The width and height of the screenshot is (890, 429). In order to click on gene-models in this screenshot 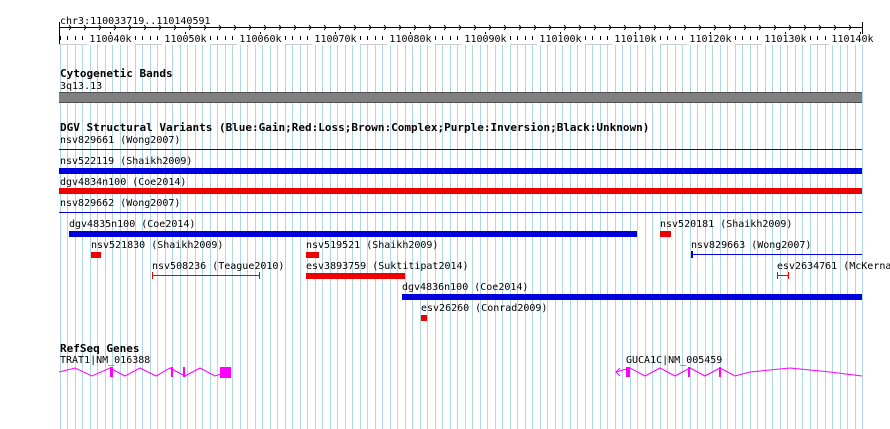, I will do `click(460, 372)`.